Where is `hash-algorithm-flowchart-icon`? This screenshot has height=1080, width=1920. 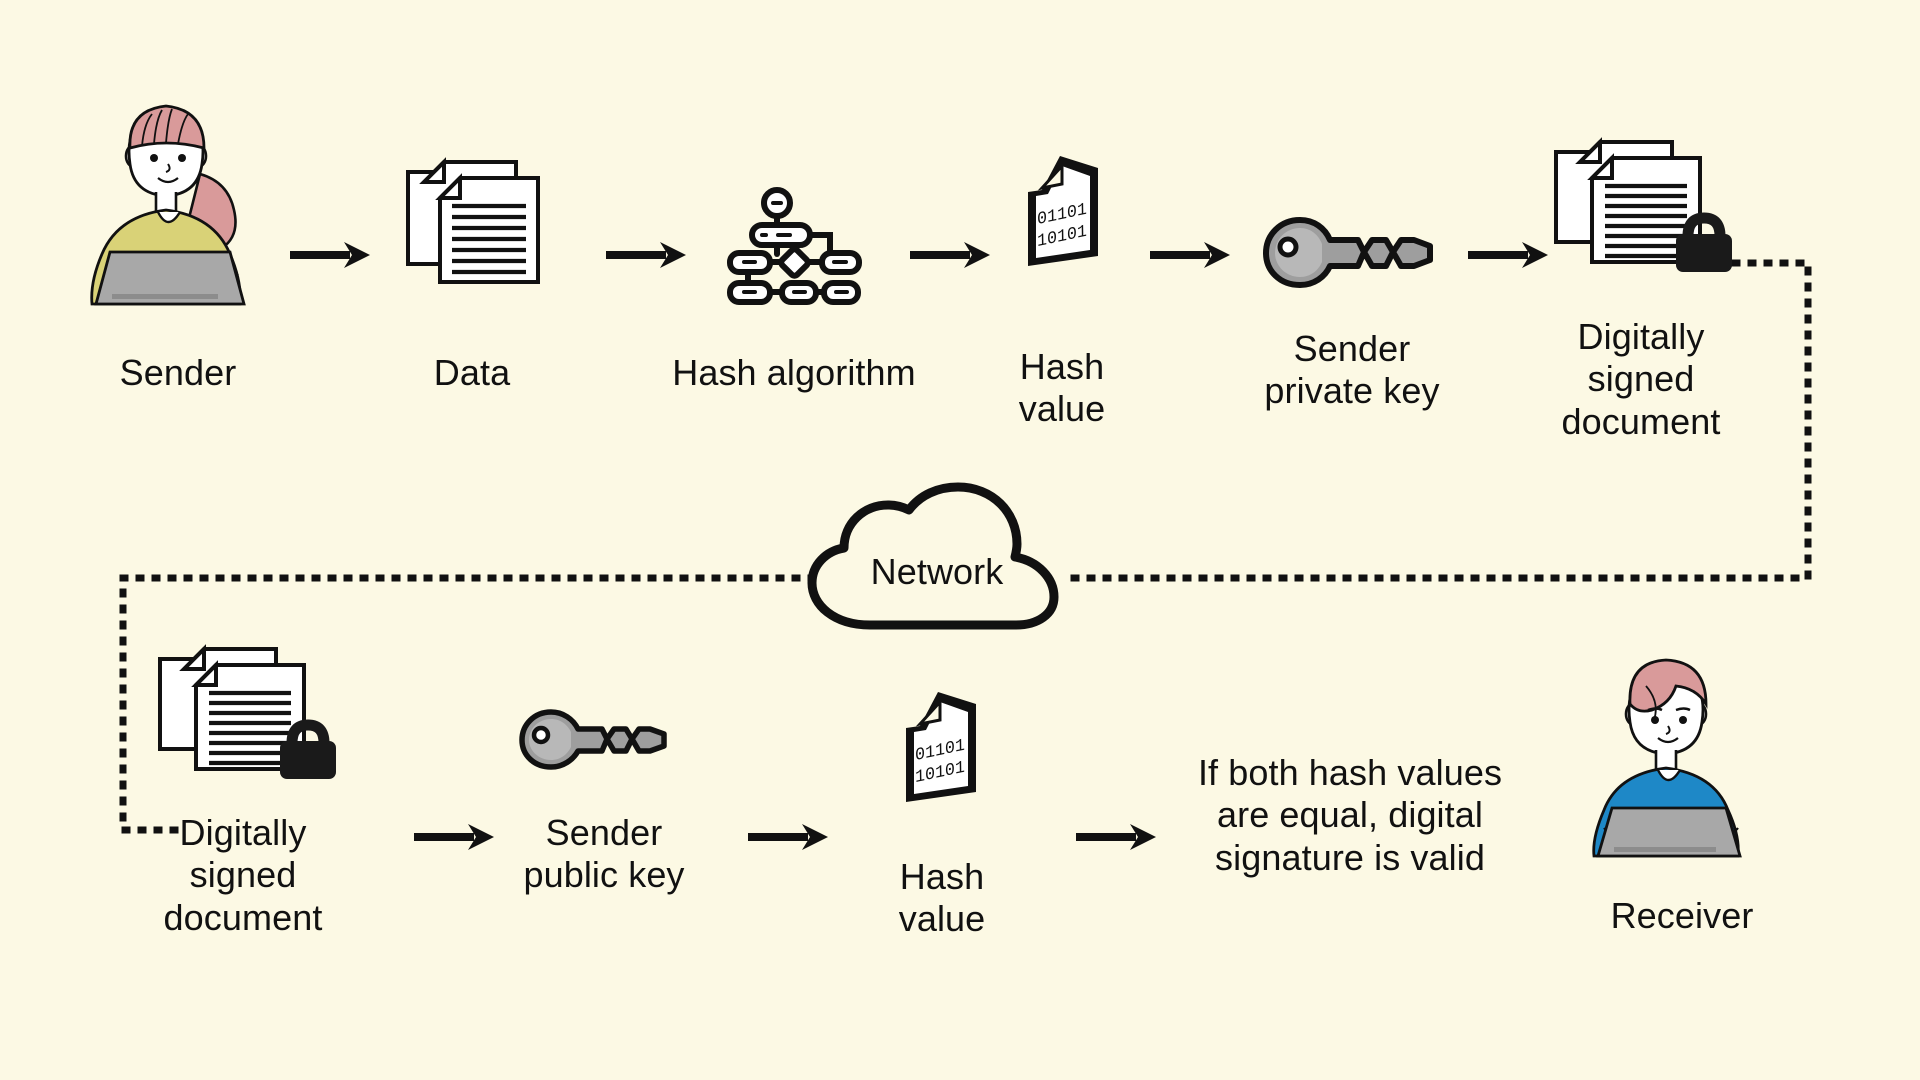
hash-algorithm-flowchart-icon is located at coordinates (794, 247).